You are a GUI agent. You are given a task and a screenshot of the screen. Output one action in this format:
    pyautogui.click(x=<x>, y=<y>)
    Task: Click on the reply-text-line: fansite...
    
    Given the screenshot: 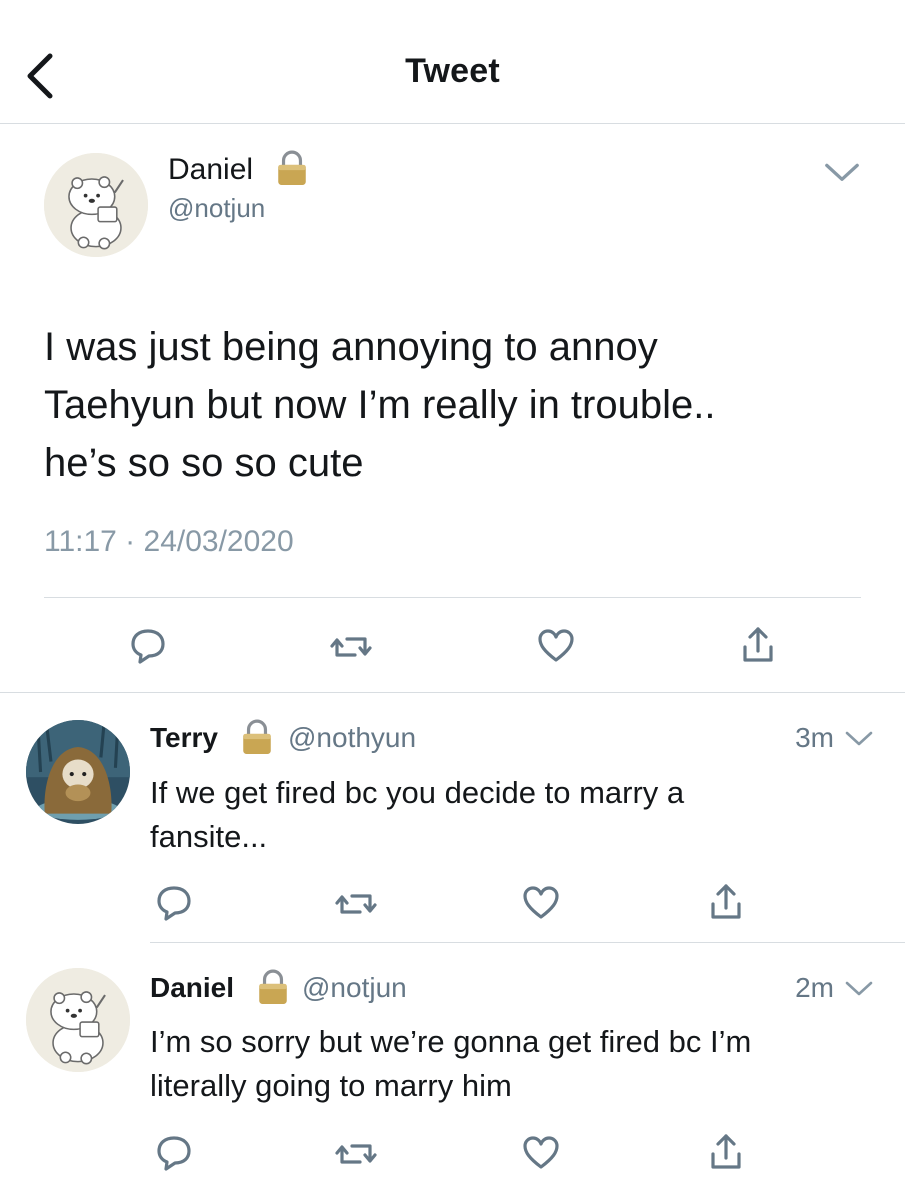 What is the action you would take?
    pyautogui.click(x=209, y=836)
    